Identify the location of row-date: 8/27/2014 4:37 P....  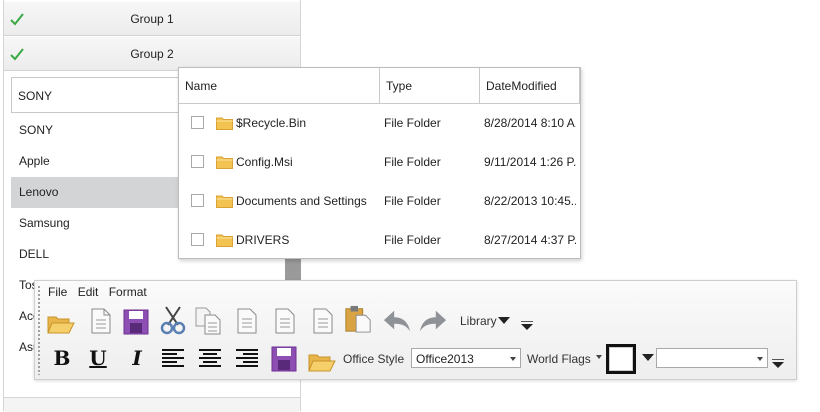
(530, 240).